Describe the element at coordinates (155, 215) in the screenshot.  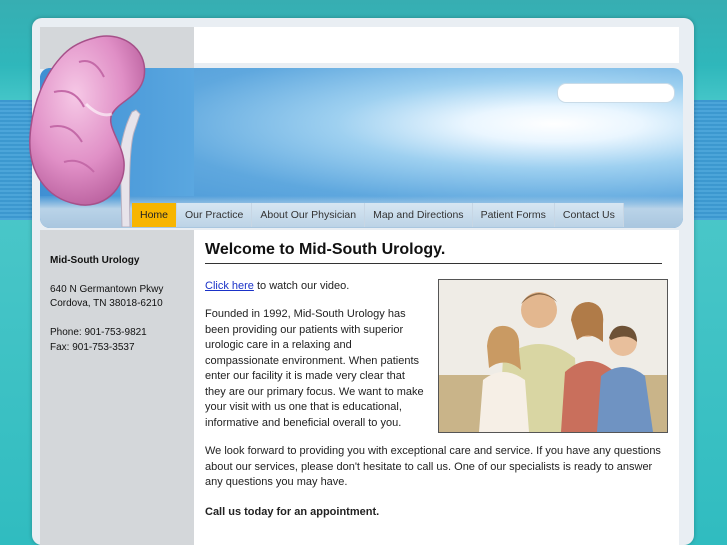
I see `nav-home: Home` at that location.